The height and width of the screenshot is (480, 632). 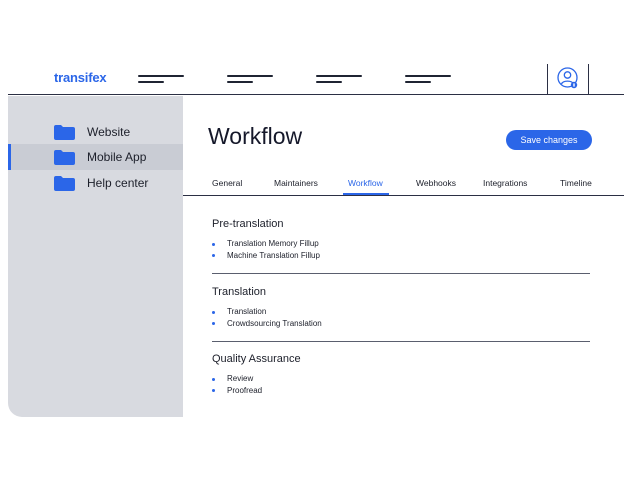 I want to click on list-item: Translation Memory Fillup, so click(x=401, y=244).